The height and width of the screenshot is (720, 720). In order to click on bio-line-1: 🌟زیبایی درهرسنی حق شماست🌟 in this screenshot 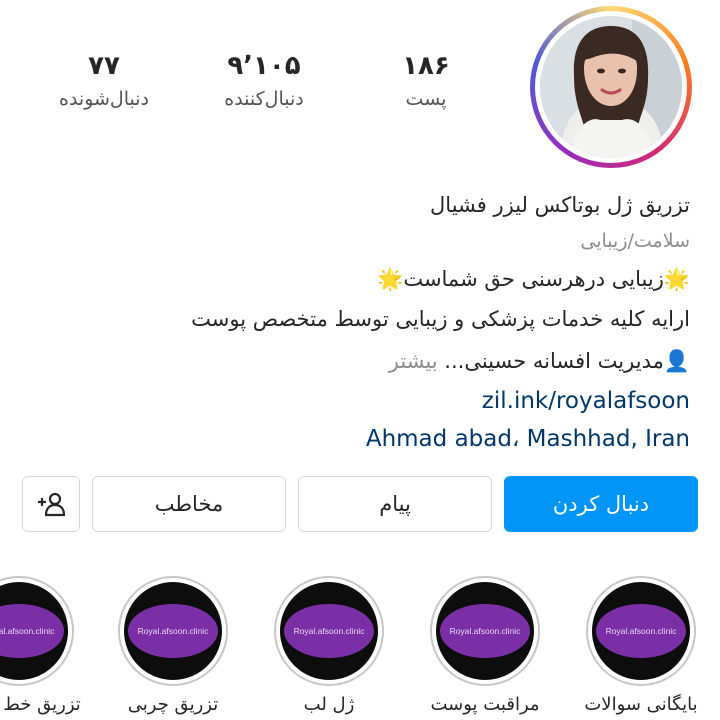, I will do `click(533, 279)`.